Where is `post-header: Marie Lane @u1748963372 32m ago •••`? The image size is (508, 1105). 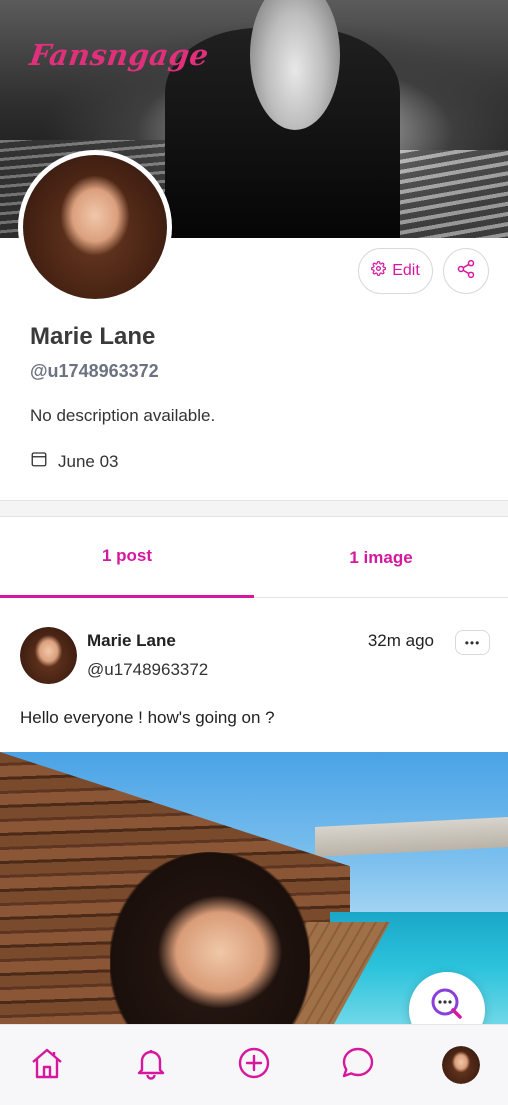 post-header: Marie Lane @u1748963372 32m ago ••• is located at coordinates (255, 657).